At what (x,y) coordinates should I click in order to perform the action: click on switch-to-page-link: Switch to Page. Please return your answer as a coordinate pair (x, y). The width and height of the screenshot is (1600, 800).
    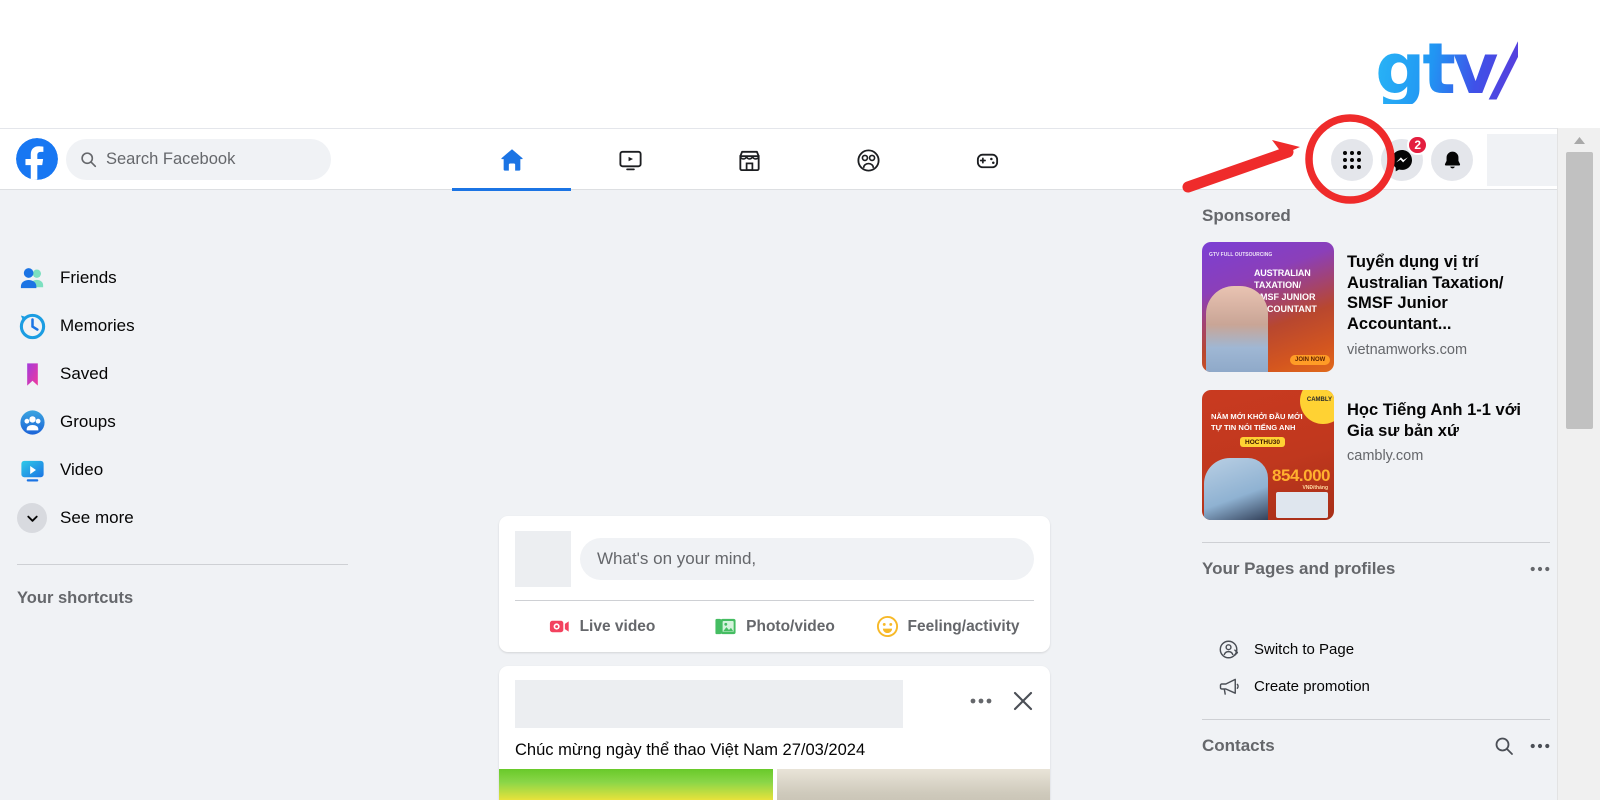
    Looking at the image, I should click on (1376, 649).